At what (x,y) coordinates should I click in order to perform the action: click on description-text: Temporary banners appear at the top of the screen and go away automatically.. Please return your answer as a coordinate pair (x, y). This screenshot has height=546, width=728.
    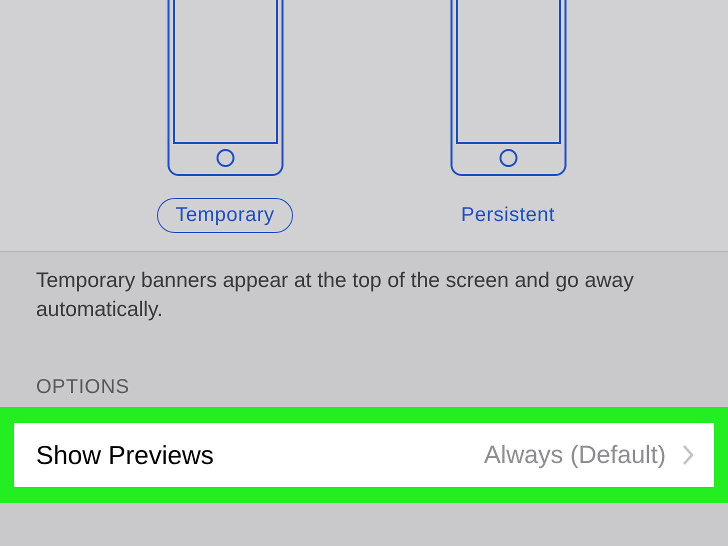
    Looking at the image, I should click on (335, 295).